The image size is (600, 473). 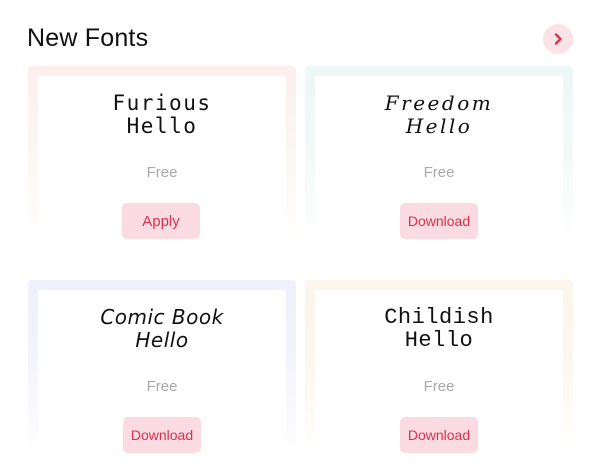 I want to click on font-preview: Freedom Hello, so click(x=439, y=114).